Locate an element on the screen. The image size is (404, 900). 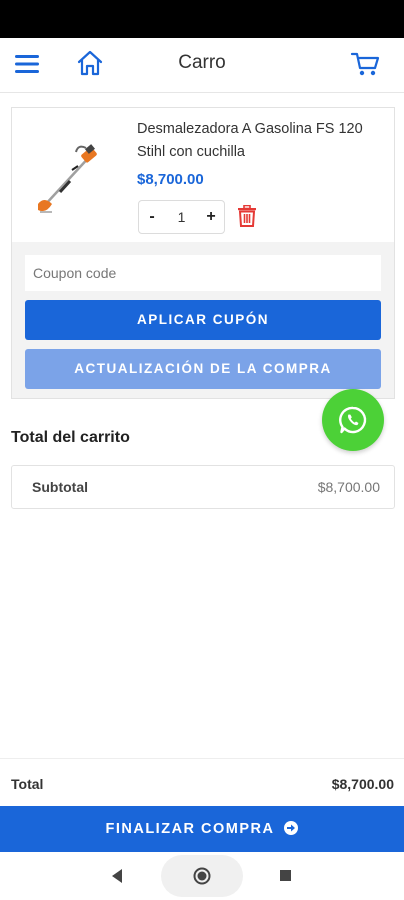
recent-apps-icon is located at coordinates (285, 875).